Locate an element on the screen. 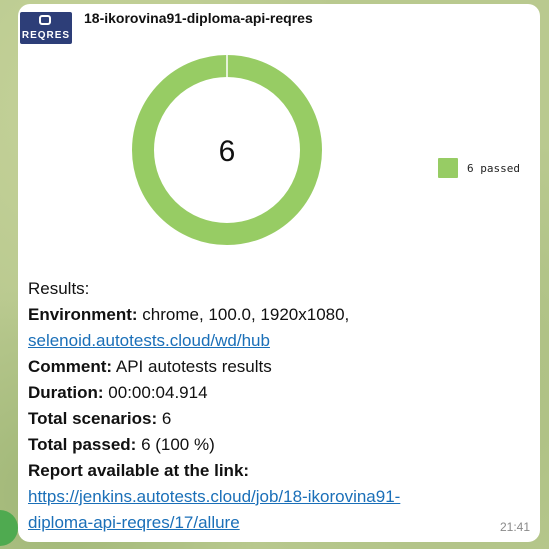  legend-label-passed: 6 passed is located at coordinates (493, 168).